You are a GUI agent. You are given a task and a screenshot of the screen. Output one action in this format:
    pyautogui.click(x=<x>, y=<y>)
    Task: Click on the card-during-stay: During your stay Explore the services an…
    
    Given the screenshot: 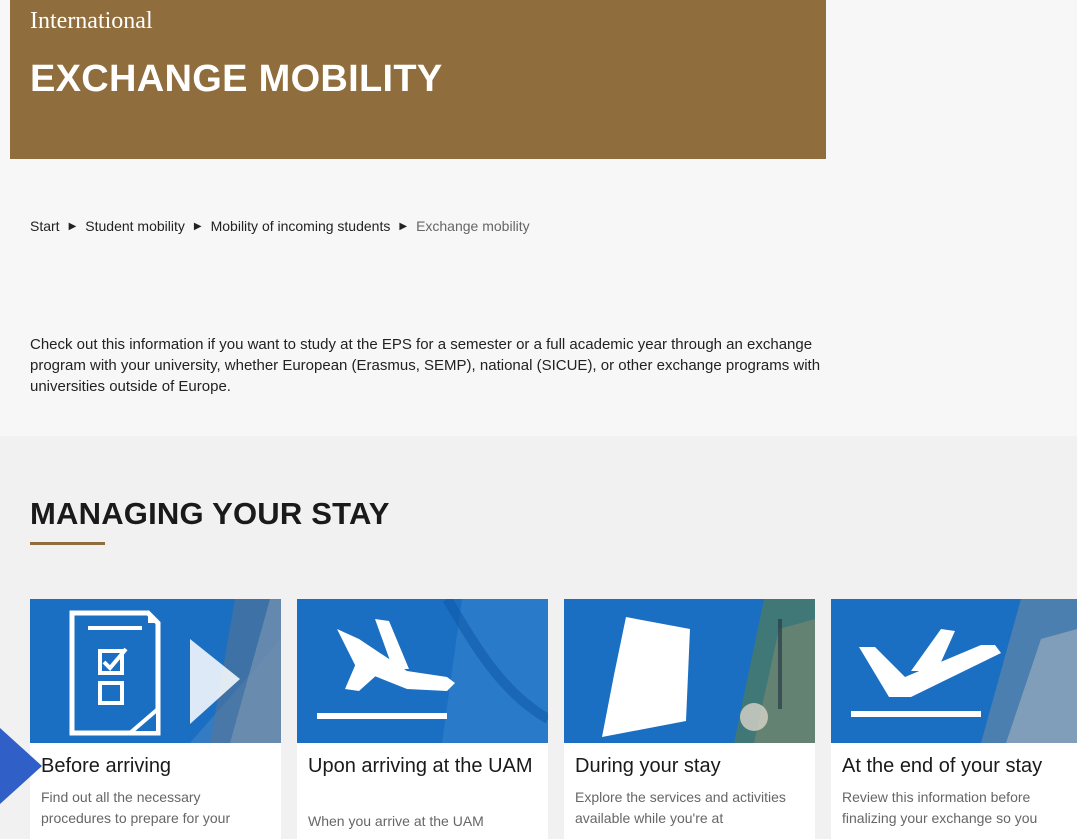 What is the action you would take?
    pyautogui.click(x=689, y=719)
    